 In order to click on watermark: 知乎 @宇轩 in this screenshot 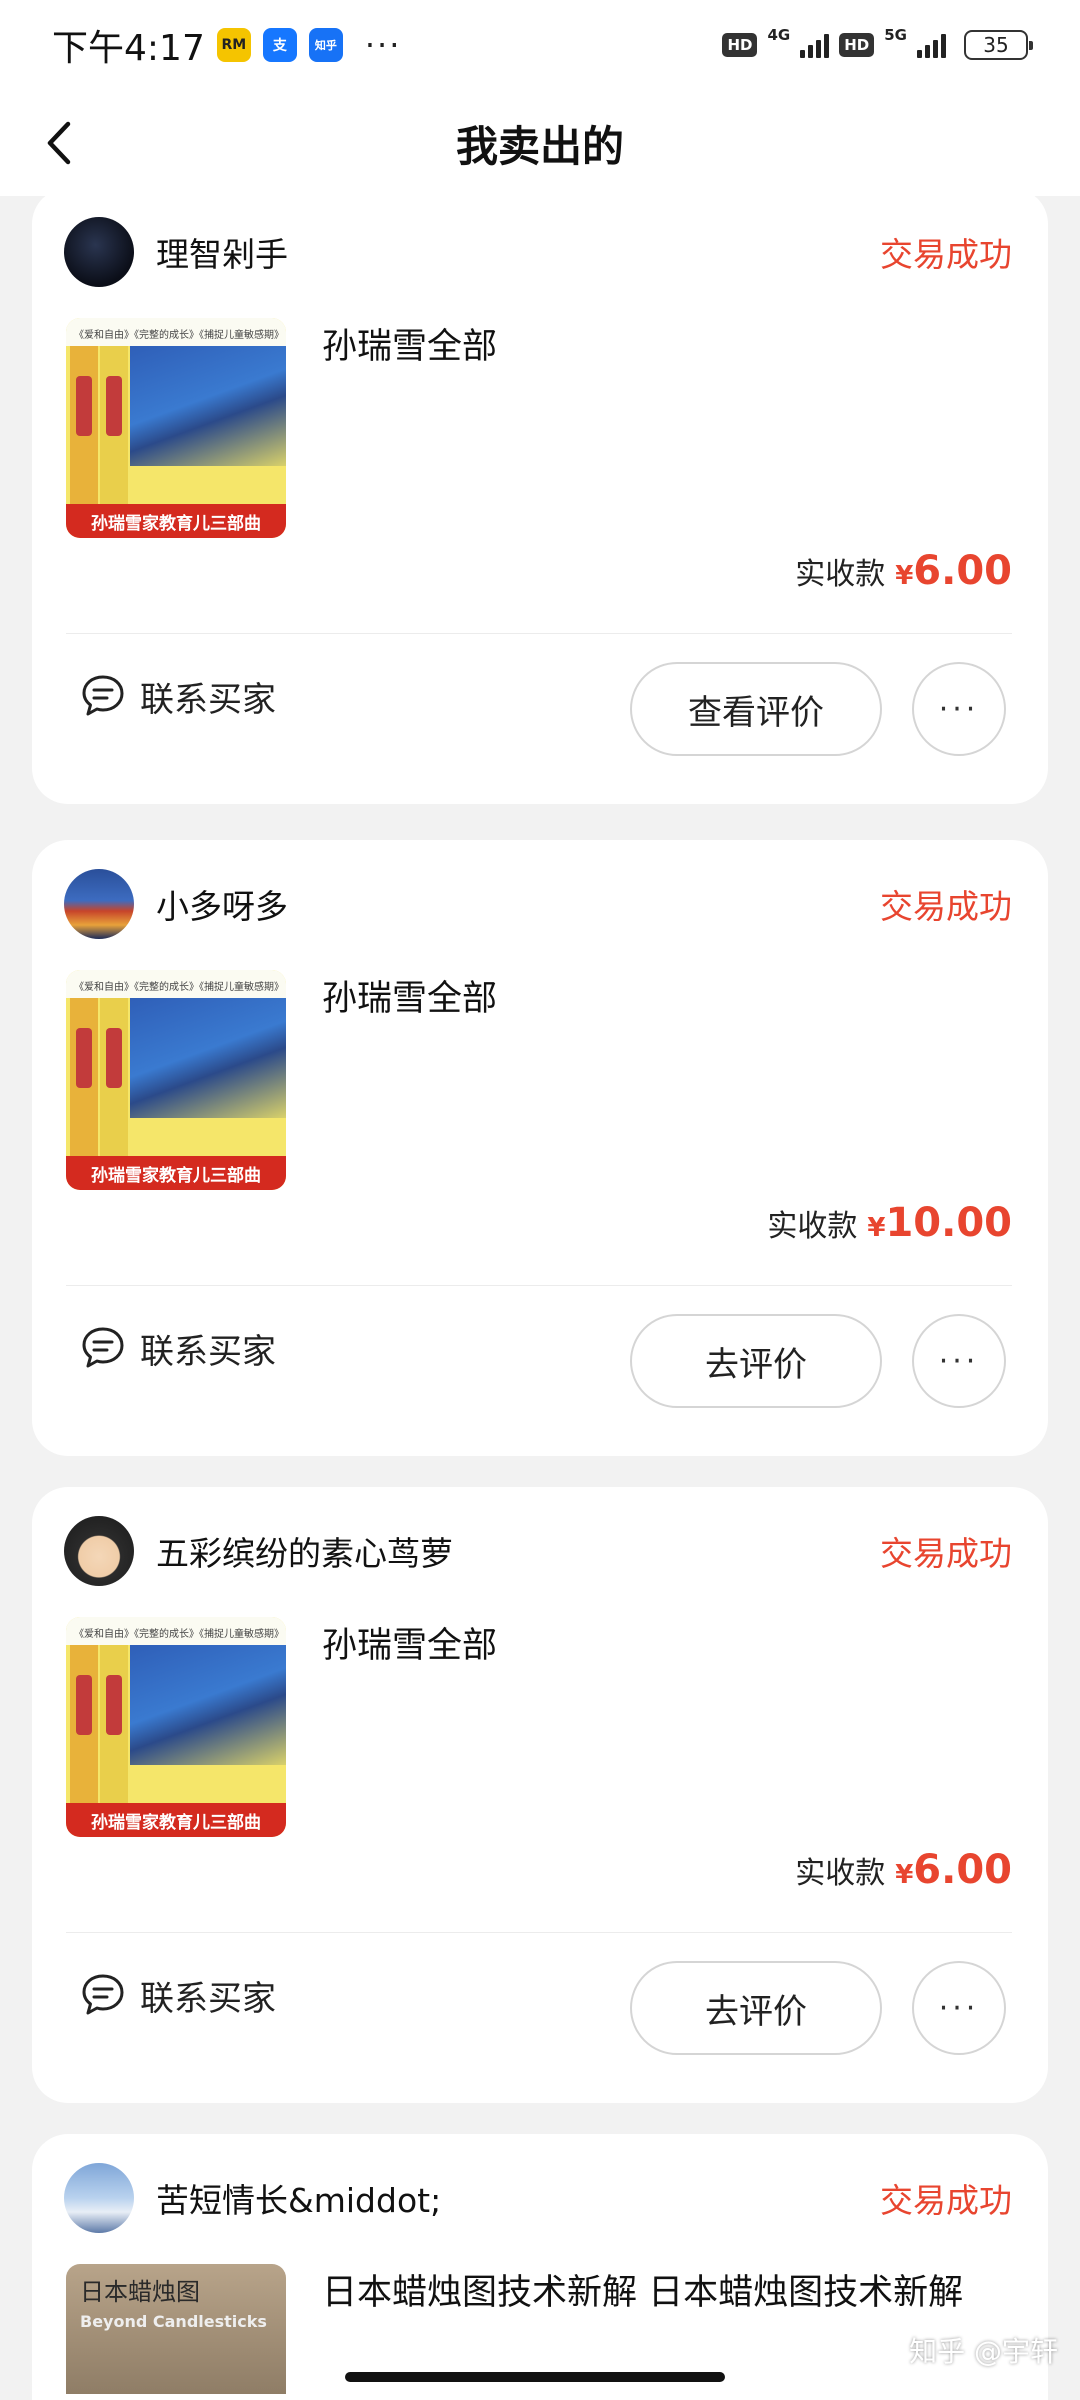, I will do `click(983, 2351)`.